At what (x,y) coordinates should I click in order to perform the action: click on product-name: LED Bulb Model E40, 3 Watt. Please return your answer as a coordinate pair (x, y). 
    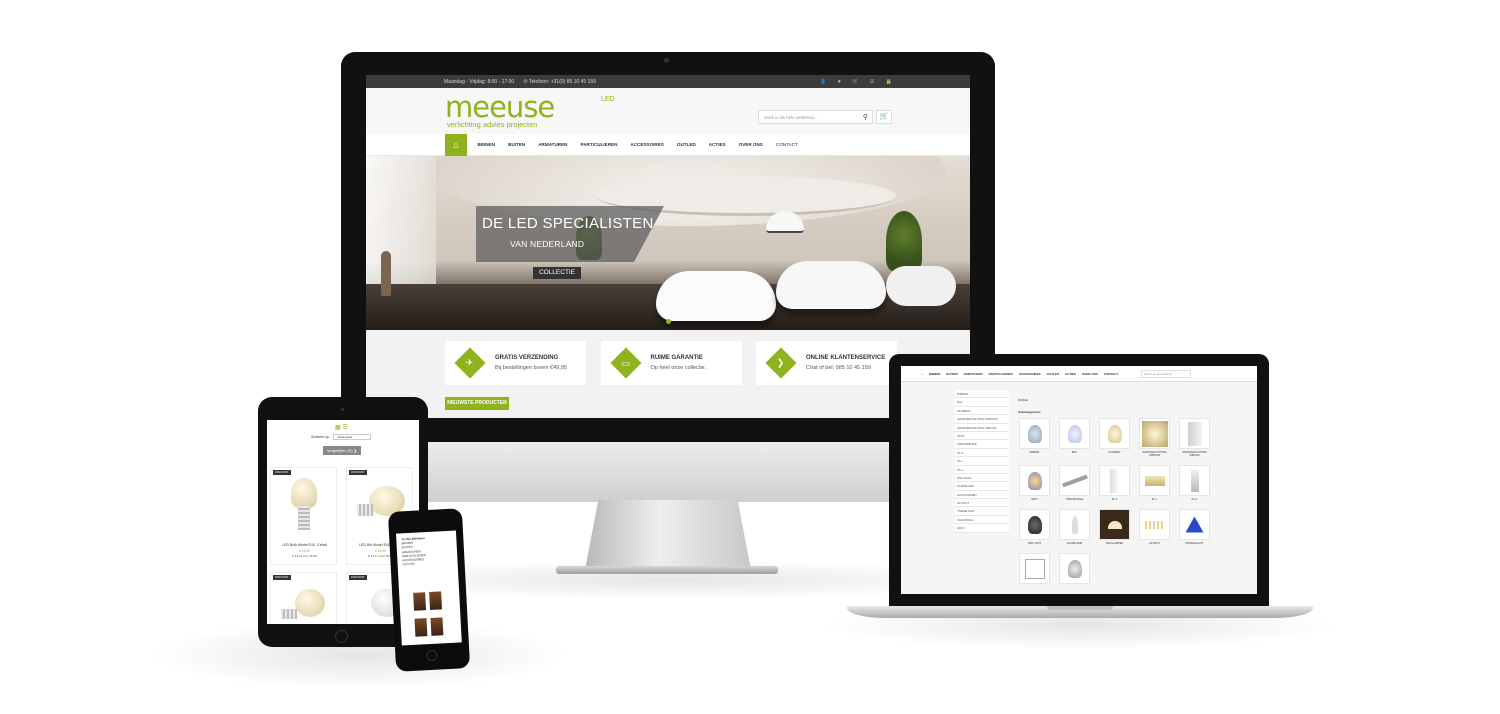
    Looking at the image, I should click on (304, 545).